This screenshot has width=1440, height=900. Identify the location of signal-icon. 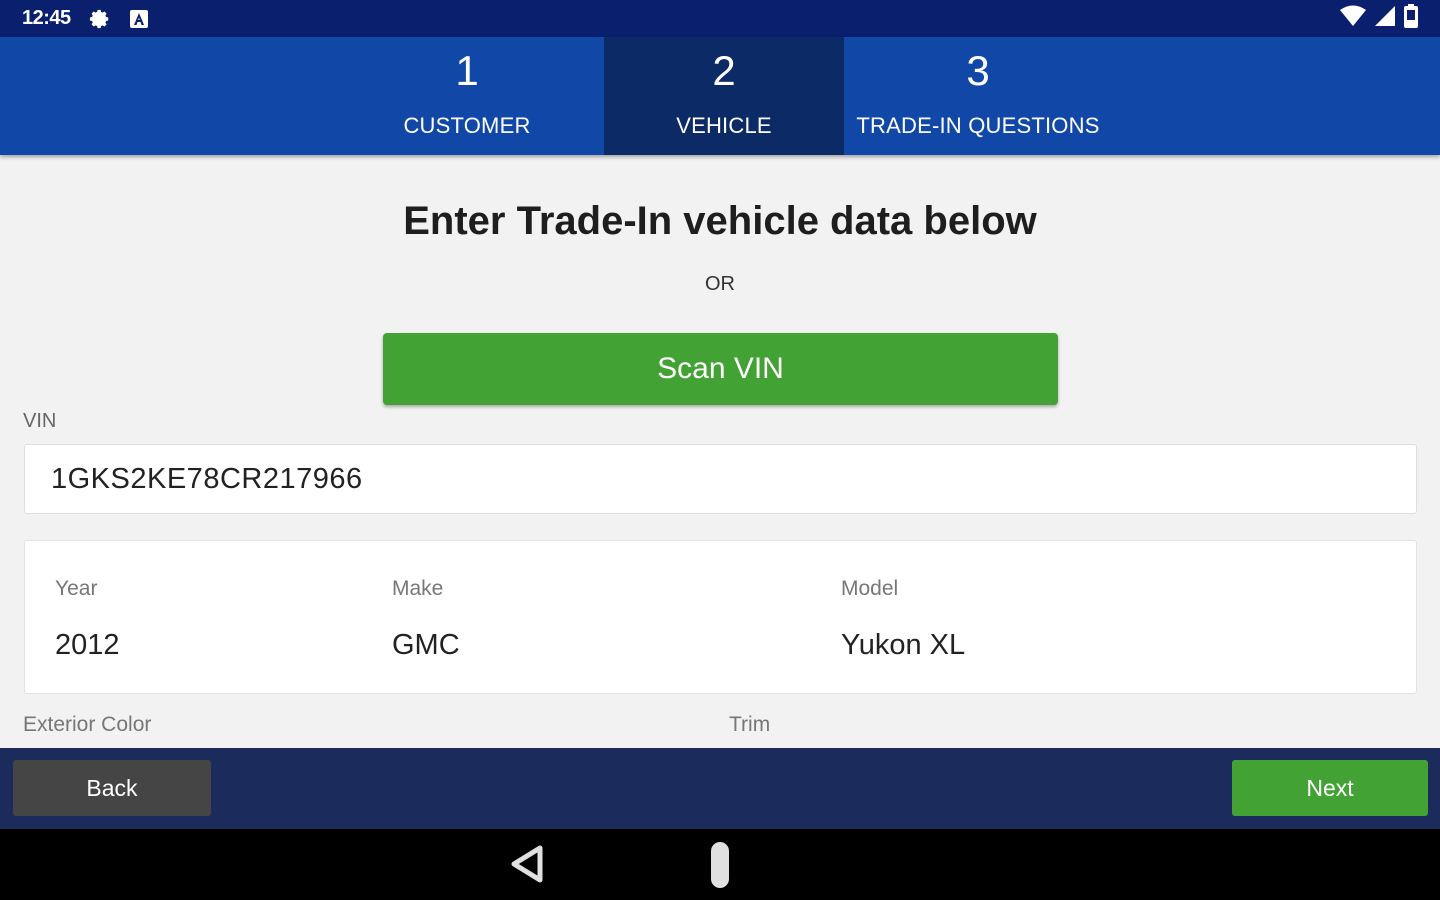
(1385, 19).